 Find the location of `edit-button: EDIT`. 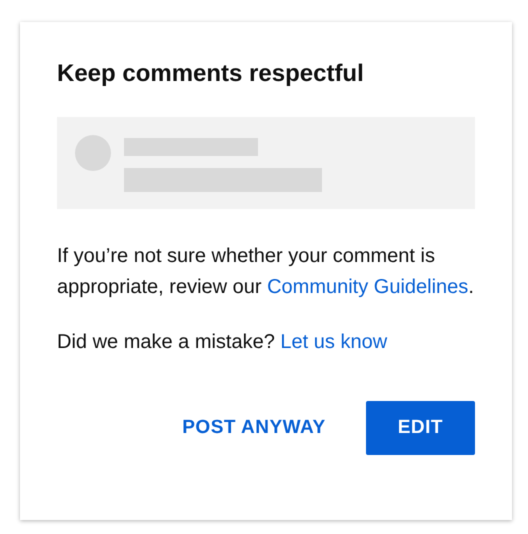

edit-button: EDIT is located at coordinates (420, 428).